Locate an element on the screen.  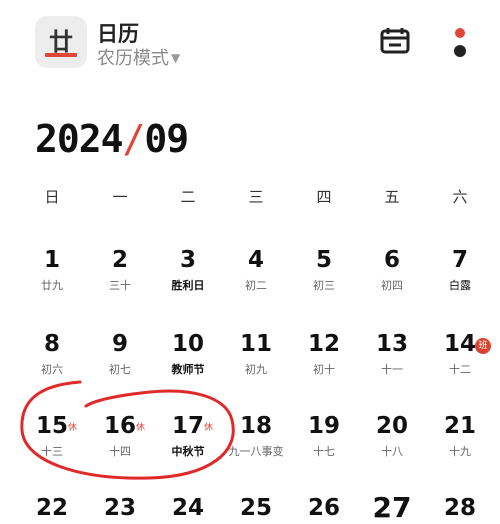
lunar-label: 十一 is located at coordinates (392, 369).